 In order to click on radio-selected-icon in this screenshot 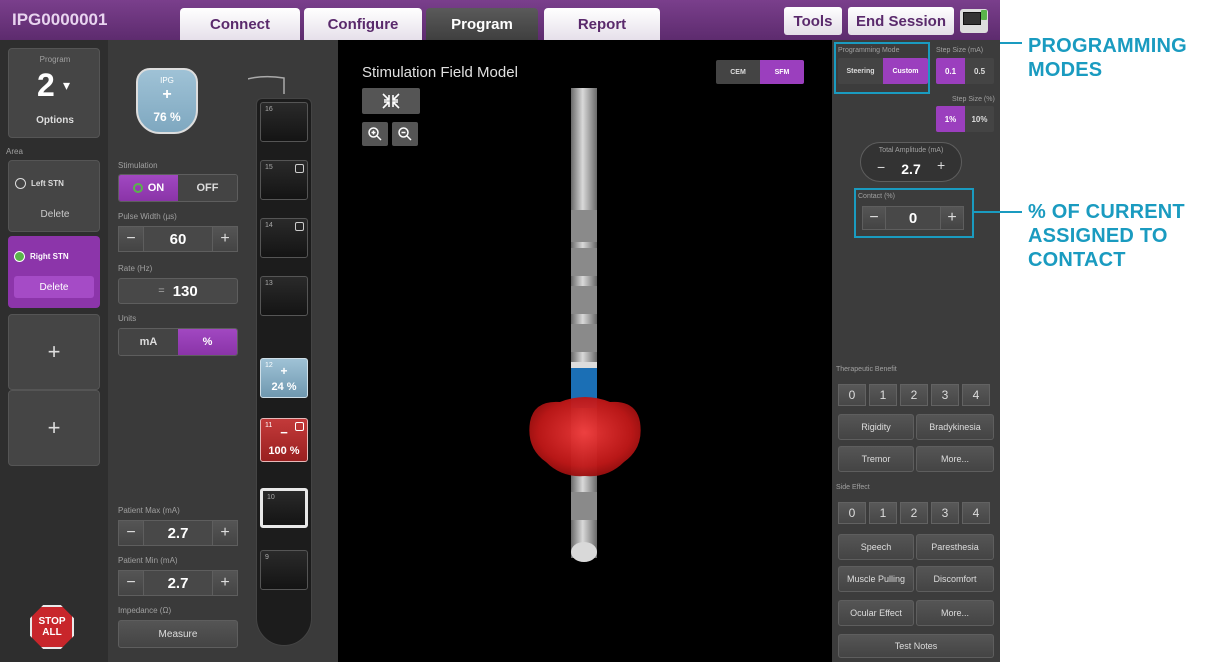, I will do `click(19, 256)`.